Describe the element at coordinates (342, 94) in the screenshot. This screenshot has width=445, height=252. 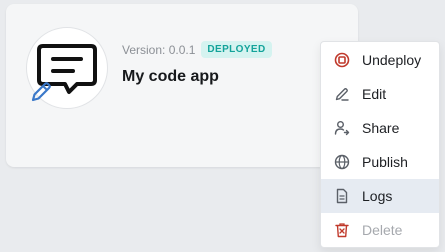
I see `edit-icon` at that location.